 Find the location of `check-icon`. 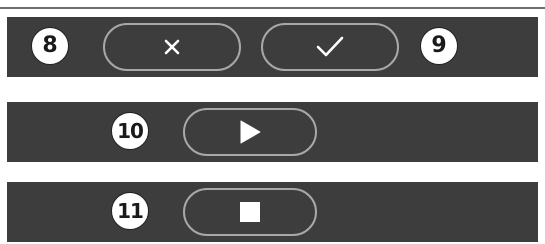

check-icon is located at coordinates (330, 46).